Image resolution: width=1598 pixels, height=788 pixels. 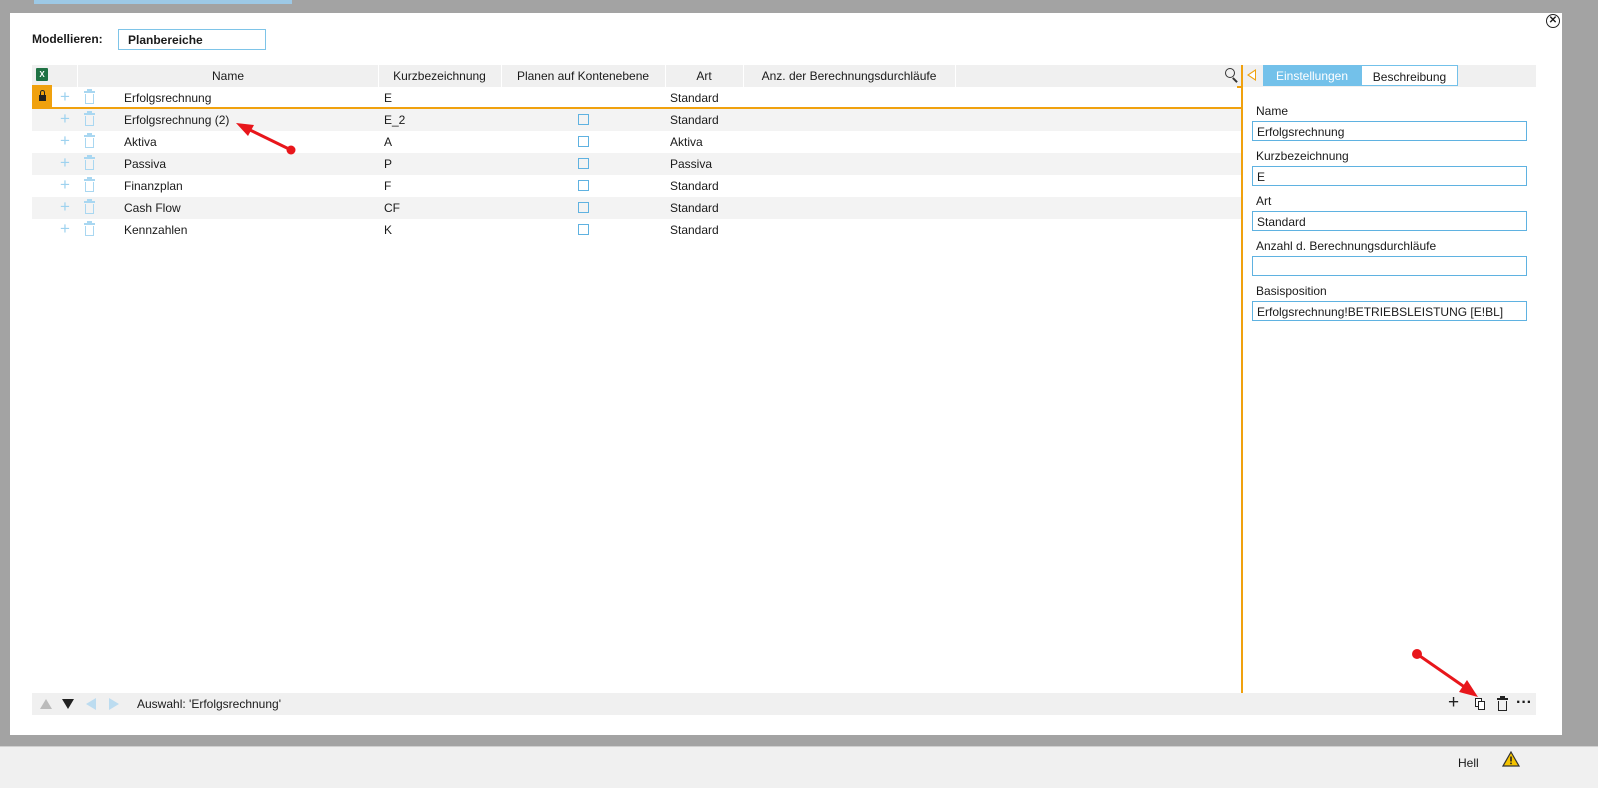 What do you see at coordinates (388, 142) in the screenshot?
I see `cell-kurz: A` at bounding box center [388, 142].